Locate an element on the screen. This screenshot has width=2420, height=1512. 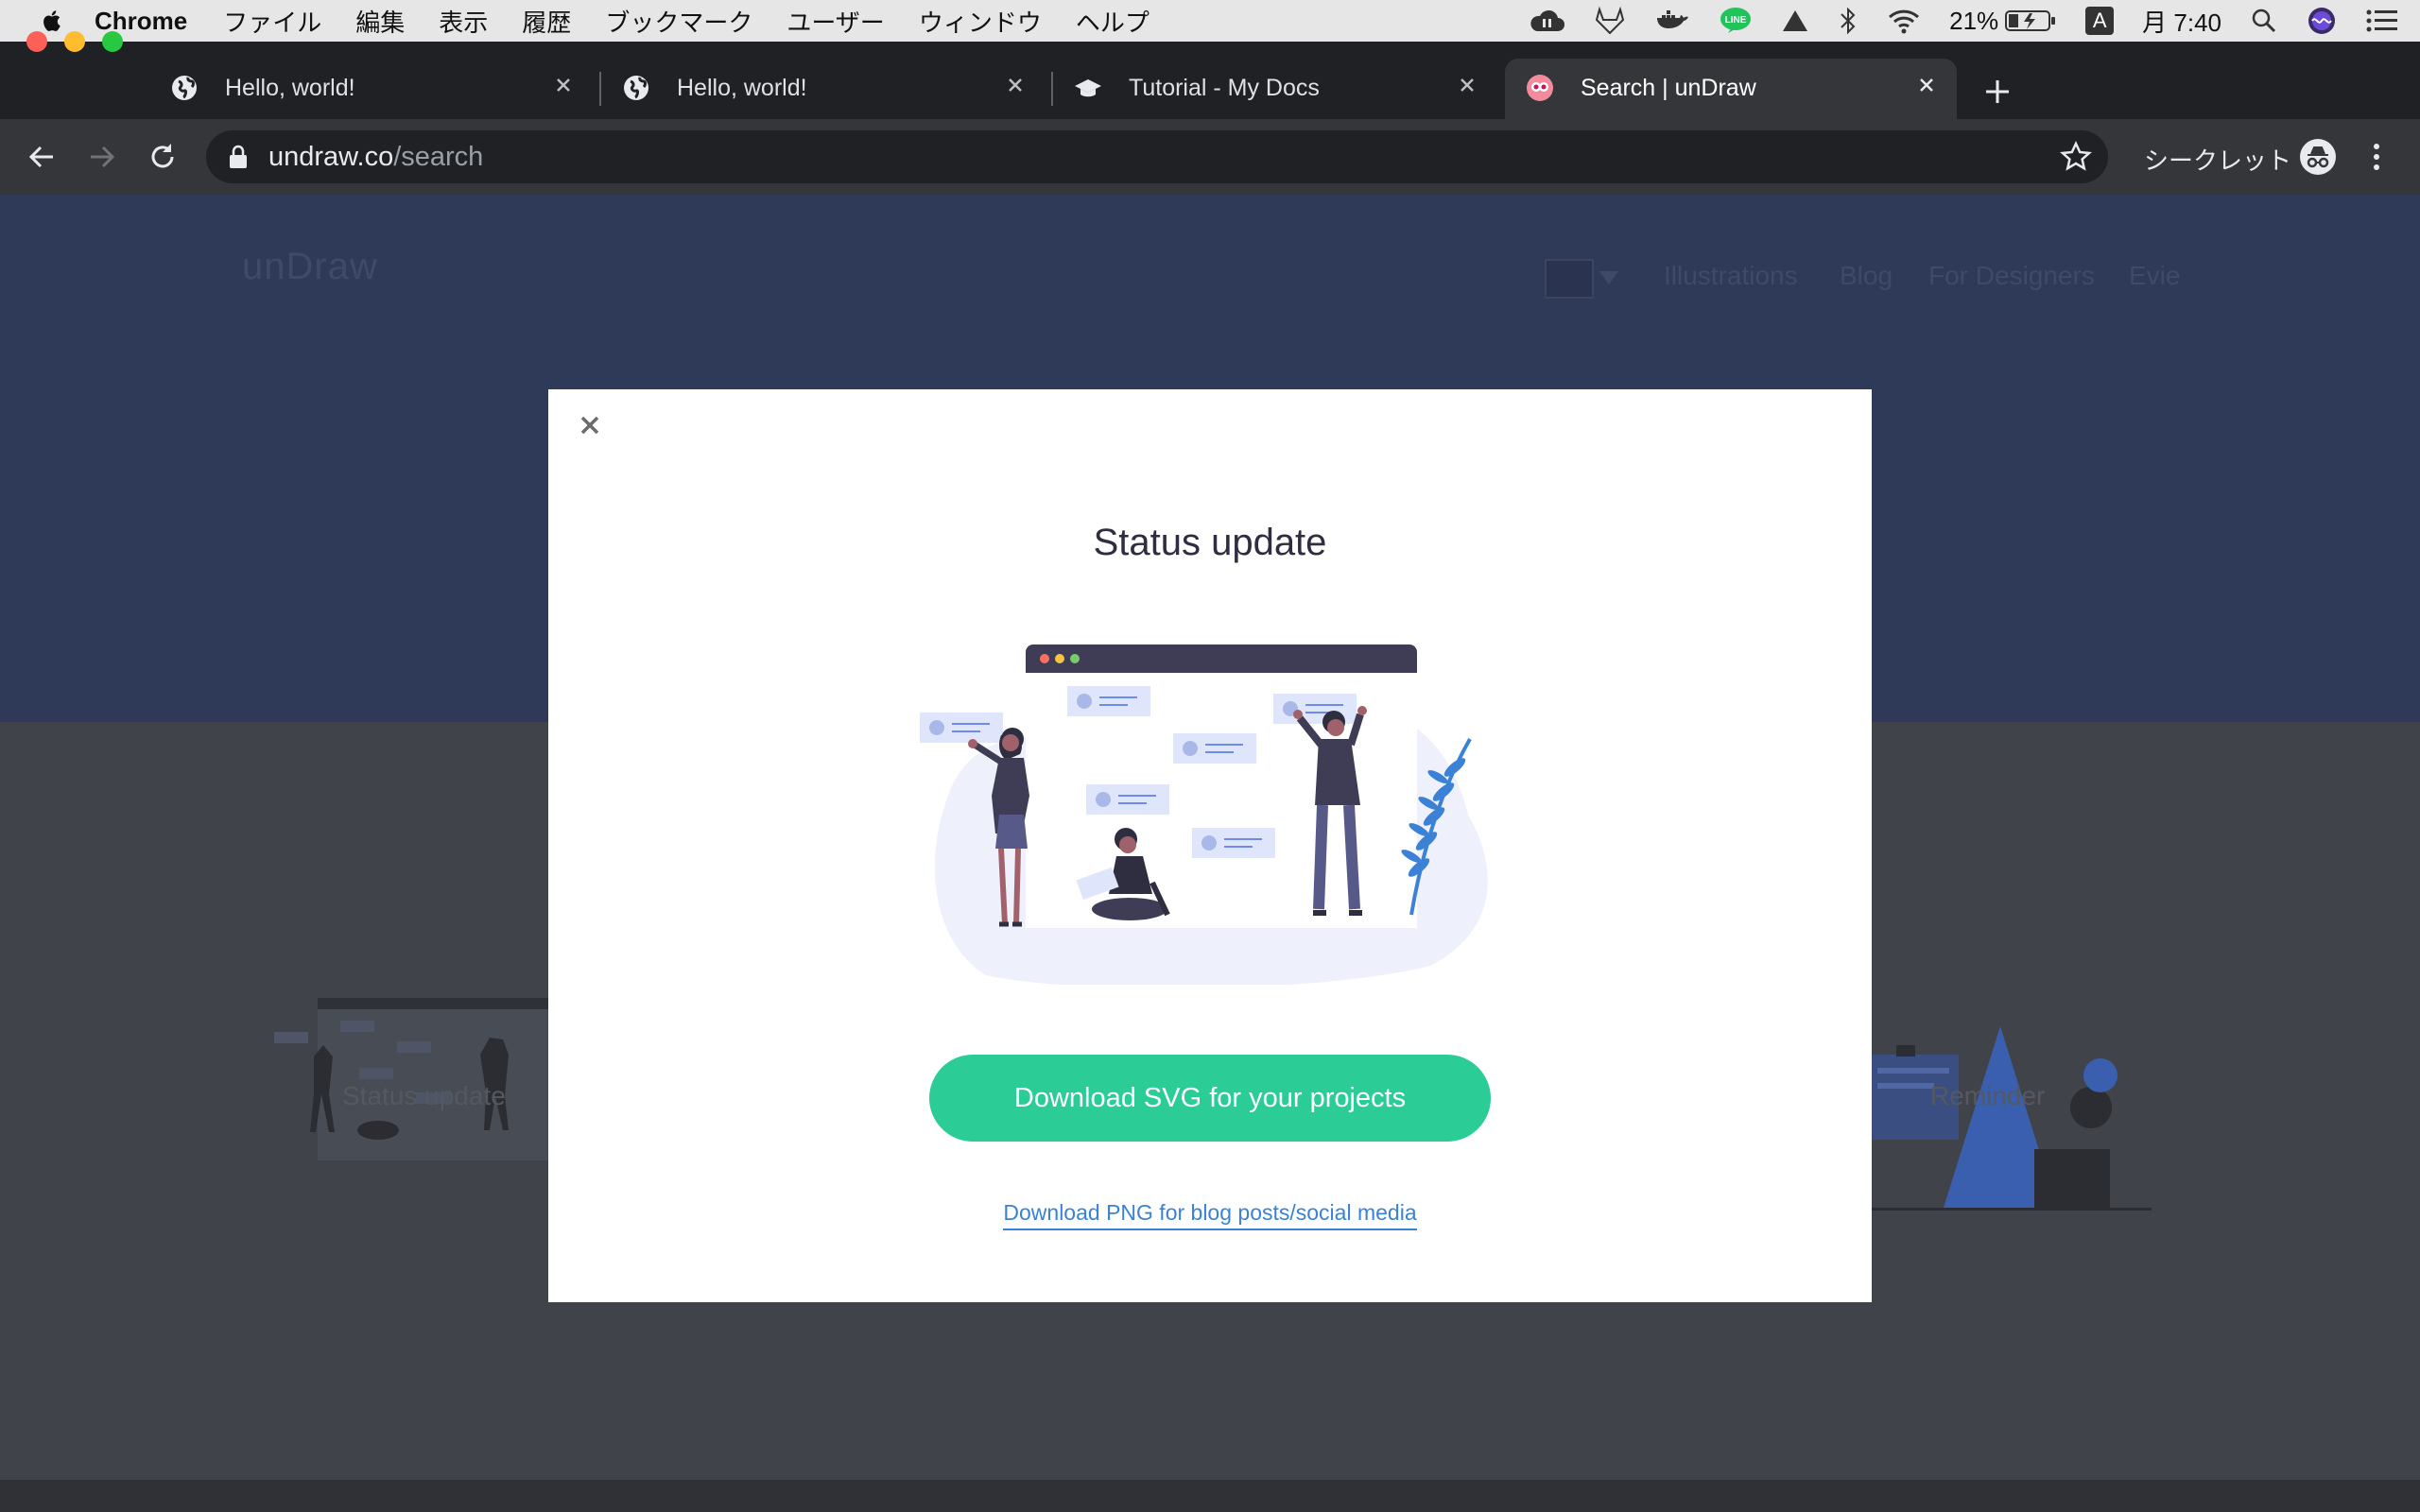
menu-edit: 編集 is located at coordinates (380, 21).